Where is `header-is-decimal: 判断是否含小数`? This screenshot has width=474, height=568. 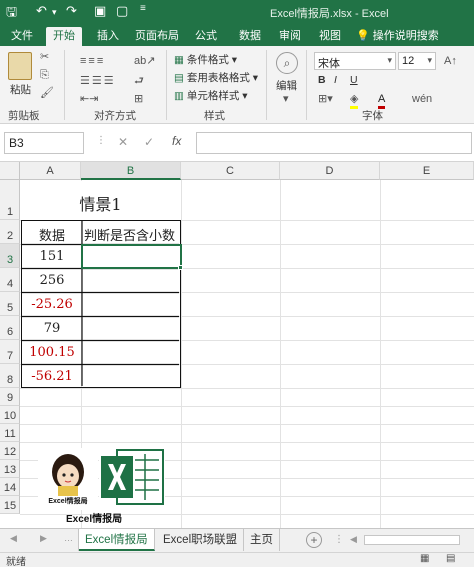 header-is-decimal: 判断是否含小数 is located at coordinates (129, 234).